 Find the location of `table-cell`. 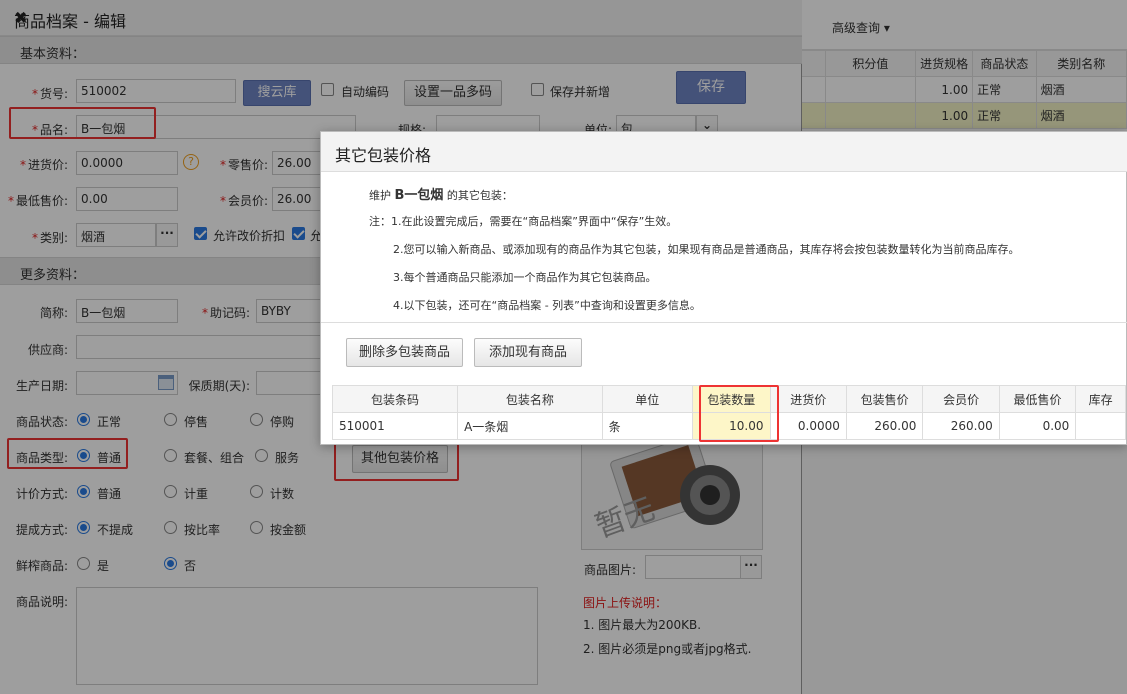

table-cell is located at coordinates (1100, 426).